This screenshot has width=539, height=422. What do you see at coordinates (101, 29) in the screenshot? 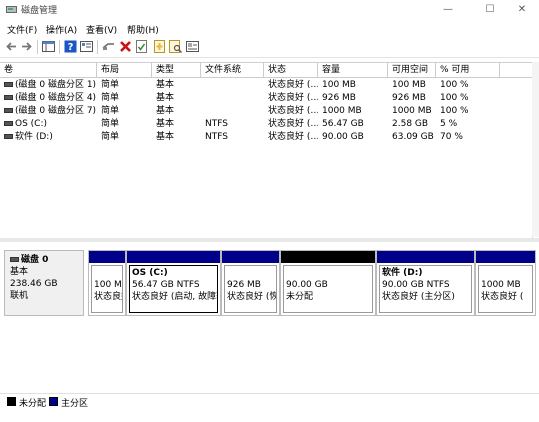
I see `menu-view: 查看(V)` at bounding box center [101, 29].